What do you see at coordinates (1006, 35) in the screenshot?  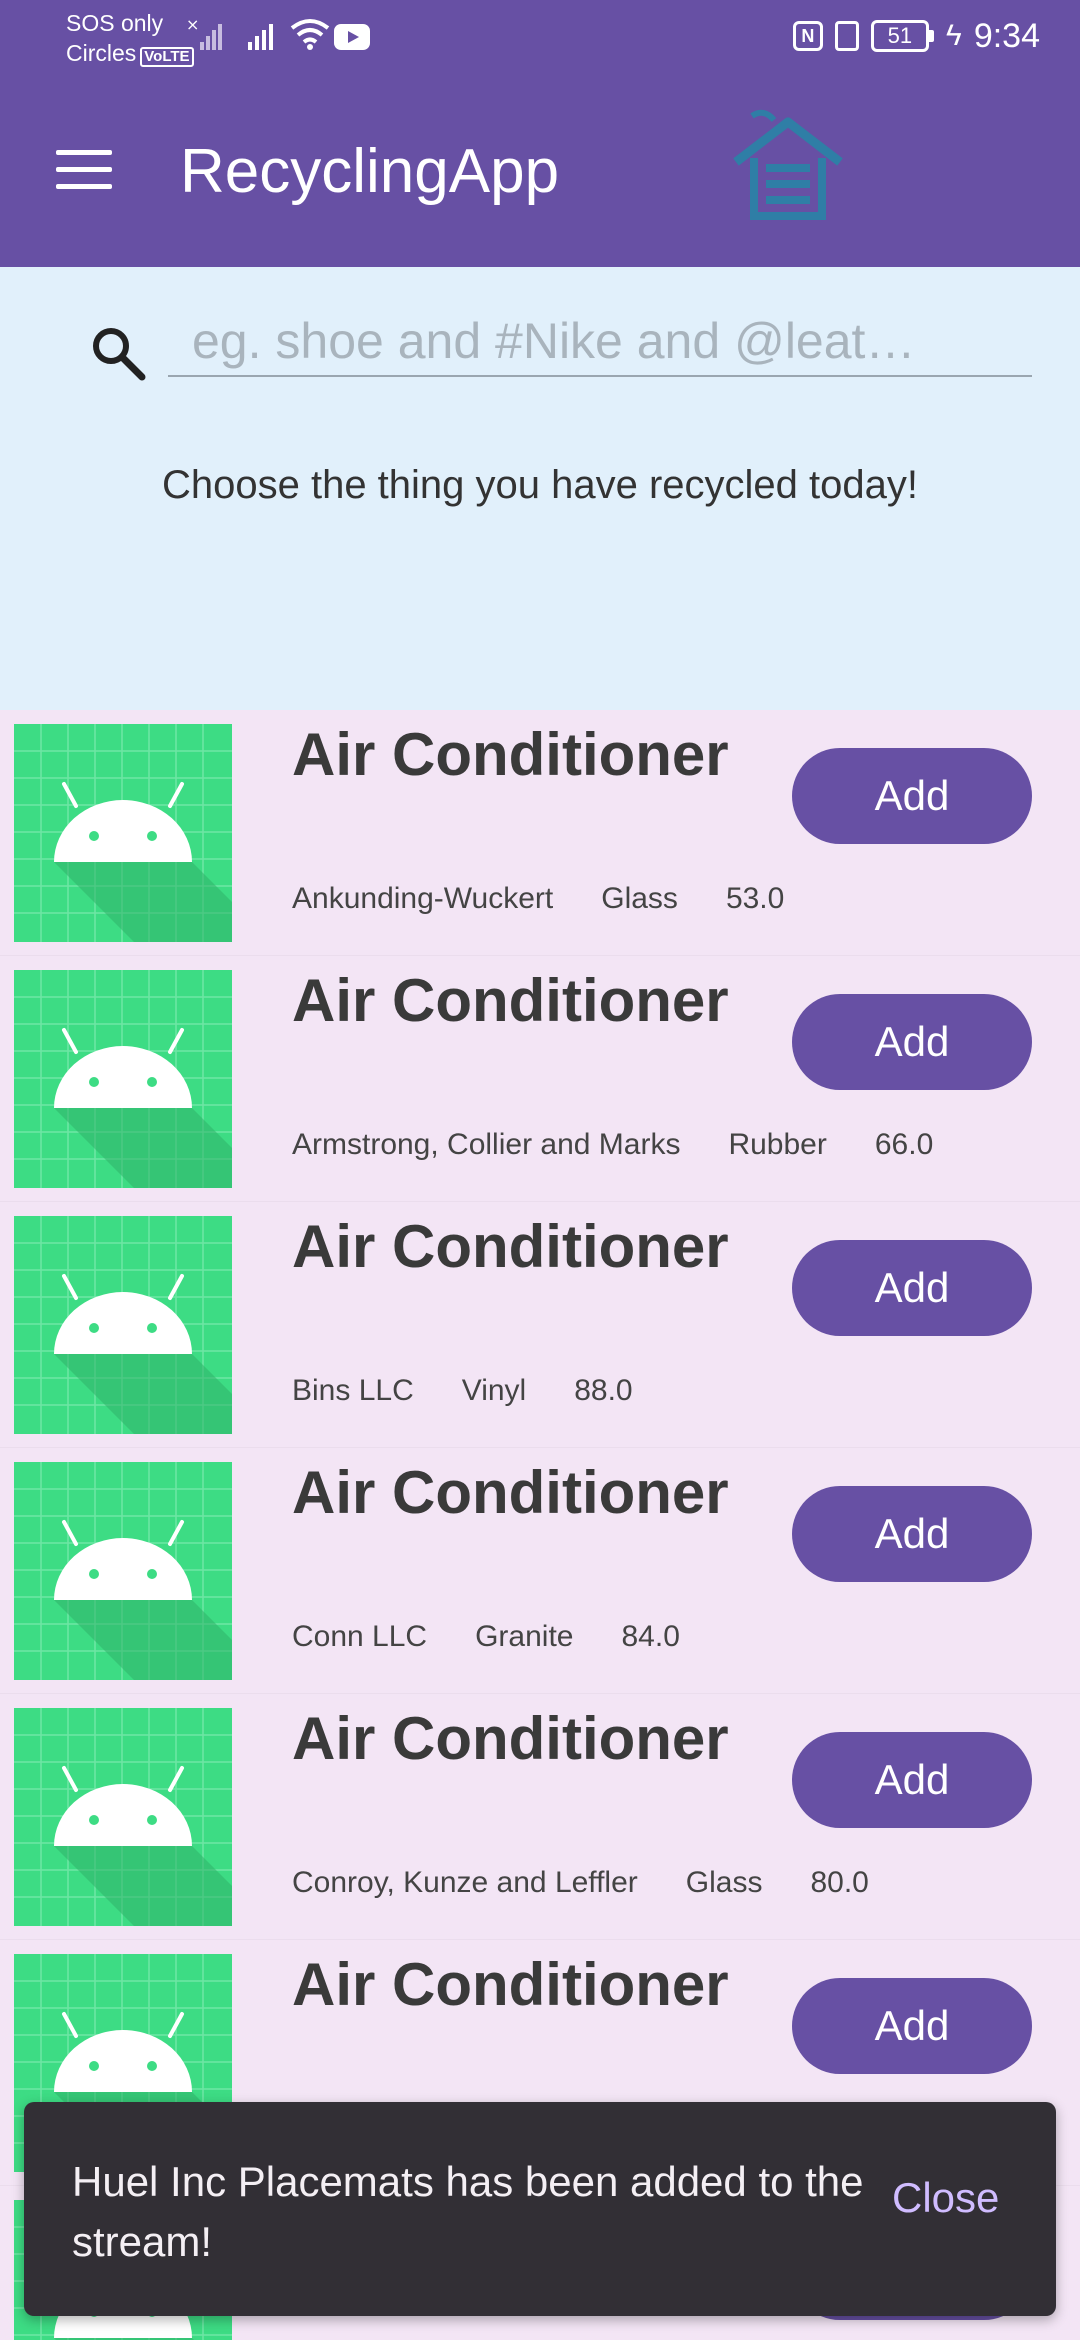 I see `clock: 9:34` at bounding box center [1006, 35].